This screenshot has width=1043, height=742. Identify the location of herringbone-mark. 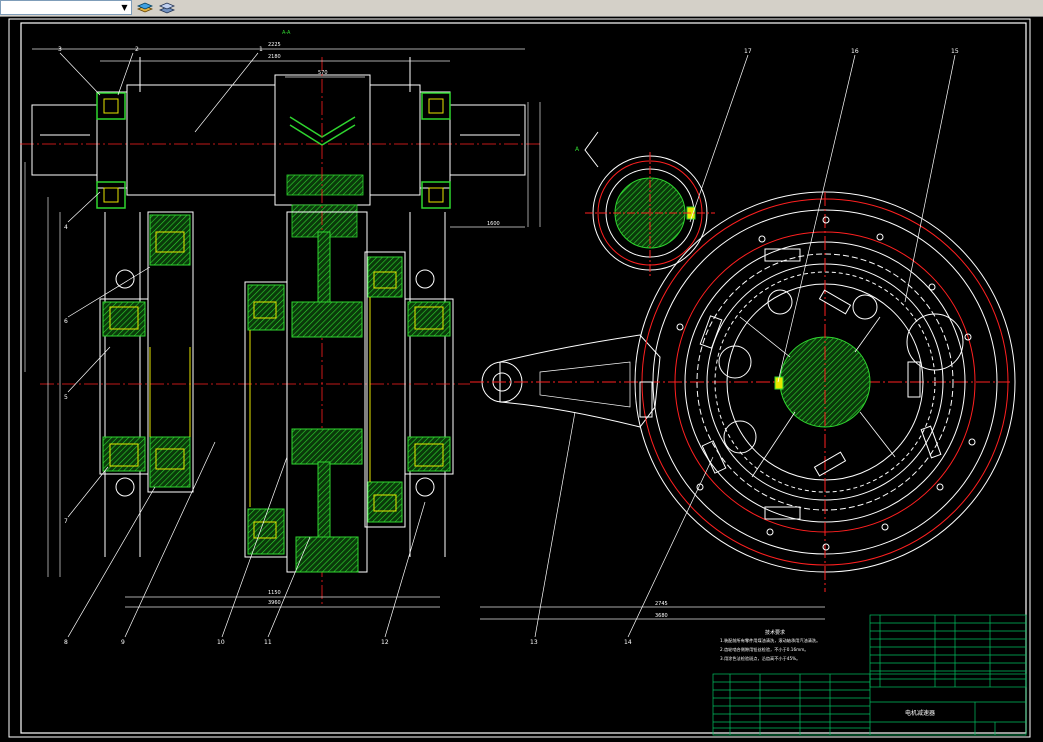
(322, 127).